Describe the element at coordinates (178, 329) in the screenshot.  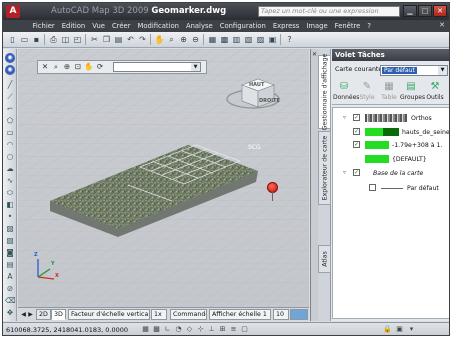
I see `polar-icon: ◔` at that location.